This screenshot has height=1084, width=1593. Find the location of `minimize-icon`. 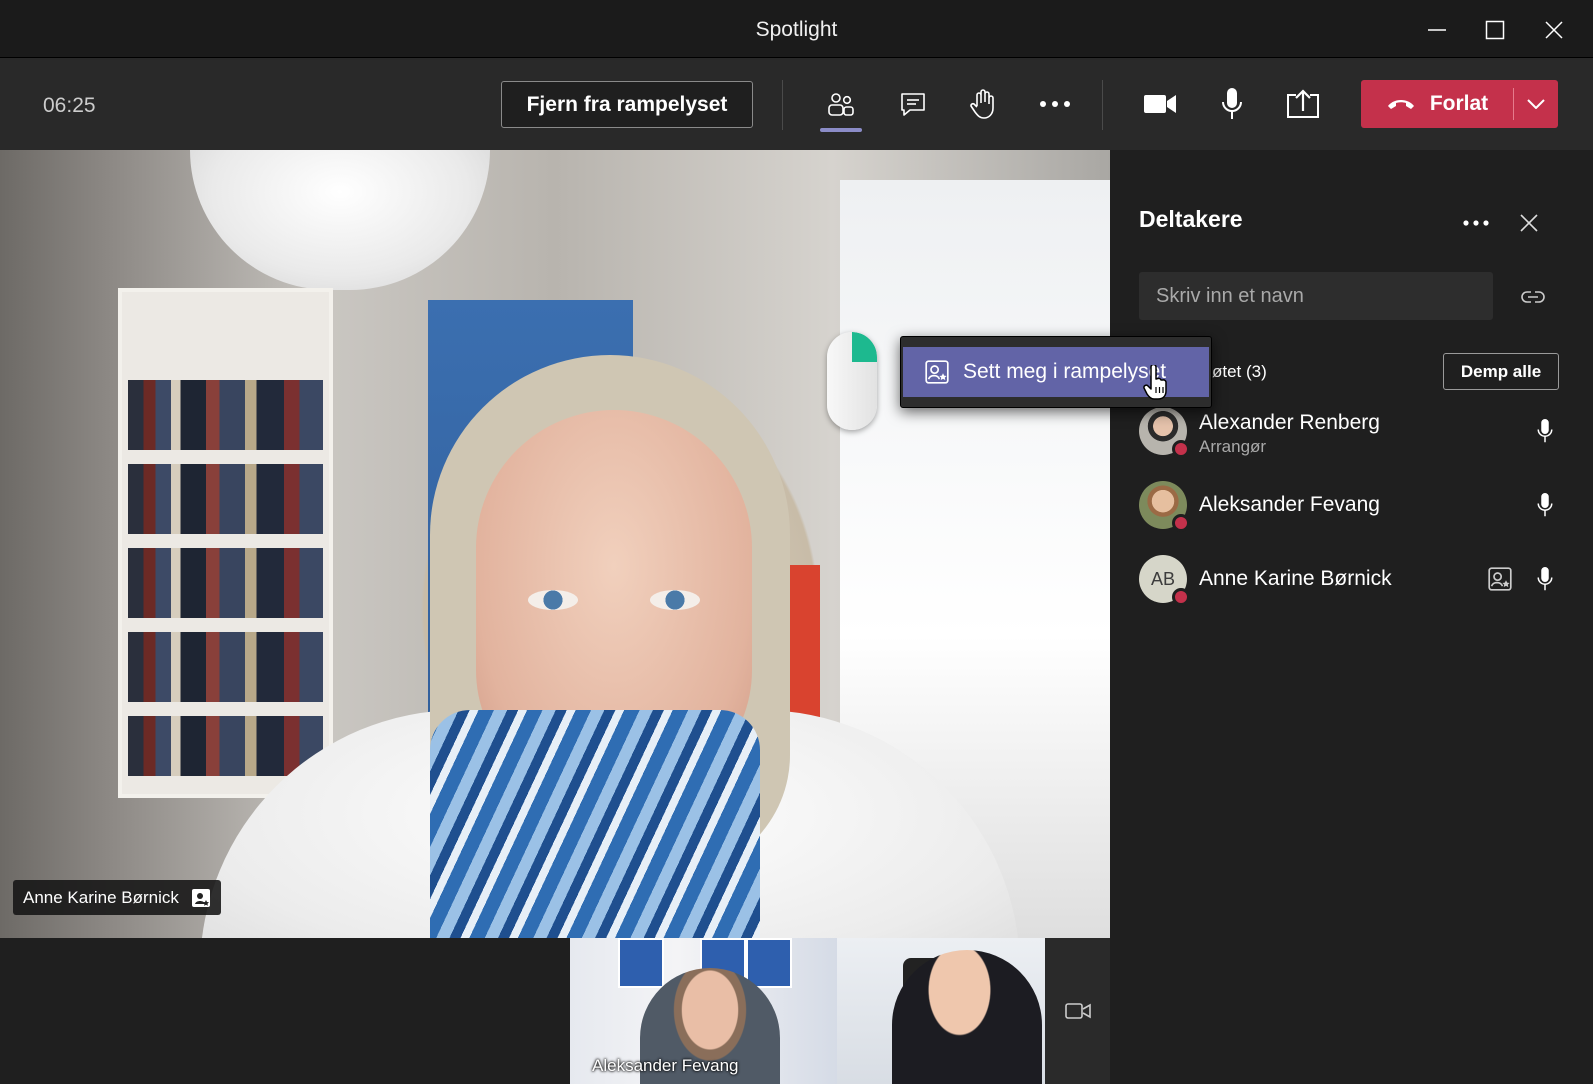

minimize-icon is located at coordinates (1437, 30).